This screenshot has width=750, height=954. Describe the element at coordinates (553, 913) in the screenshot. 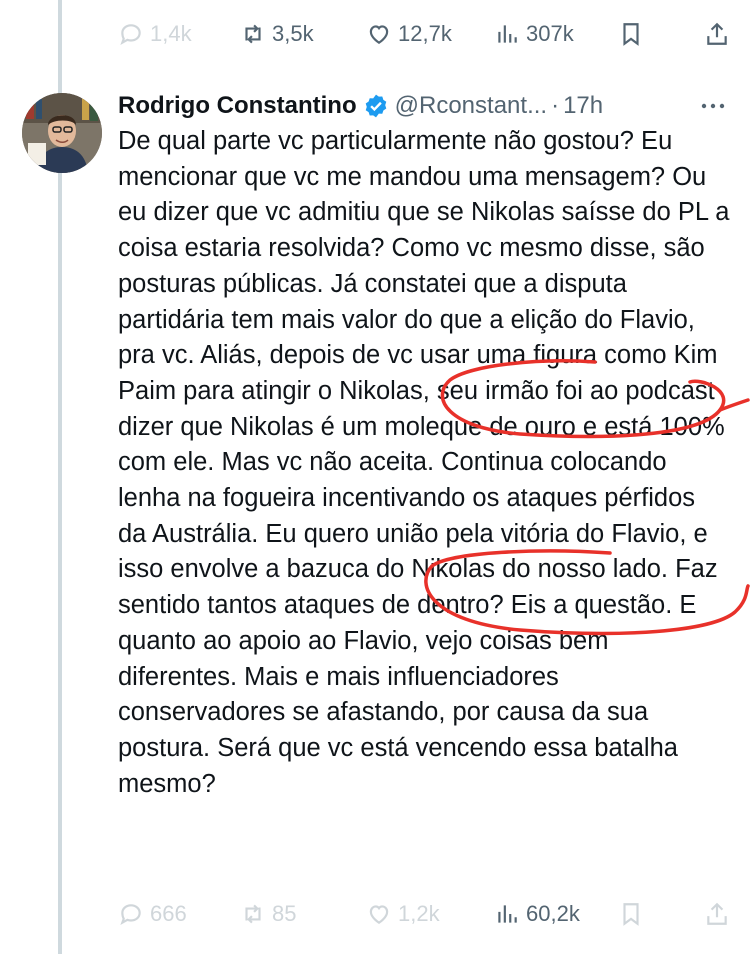

I see `views-count: 60,2k` at that location.